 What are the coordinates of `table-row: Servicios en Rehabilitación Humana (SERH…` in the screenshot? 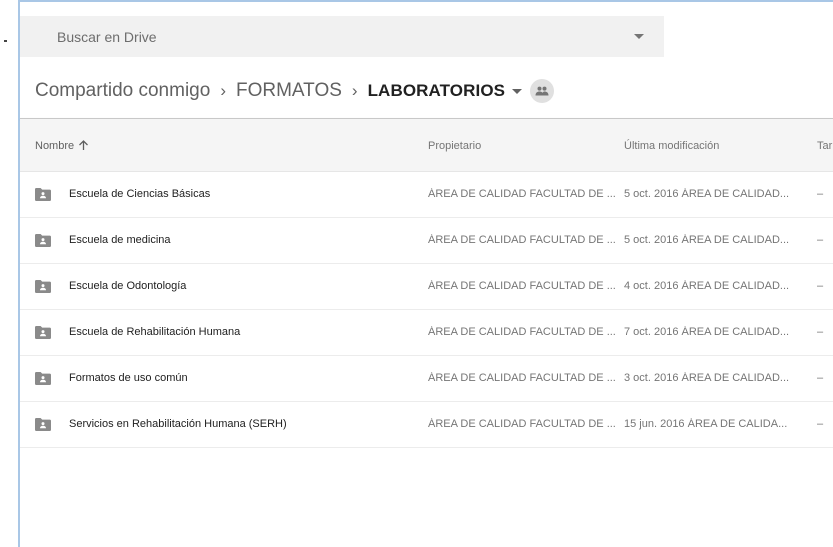 It's located at (426, 425).